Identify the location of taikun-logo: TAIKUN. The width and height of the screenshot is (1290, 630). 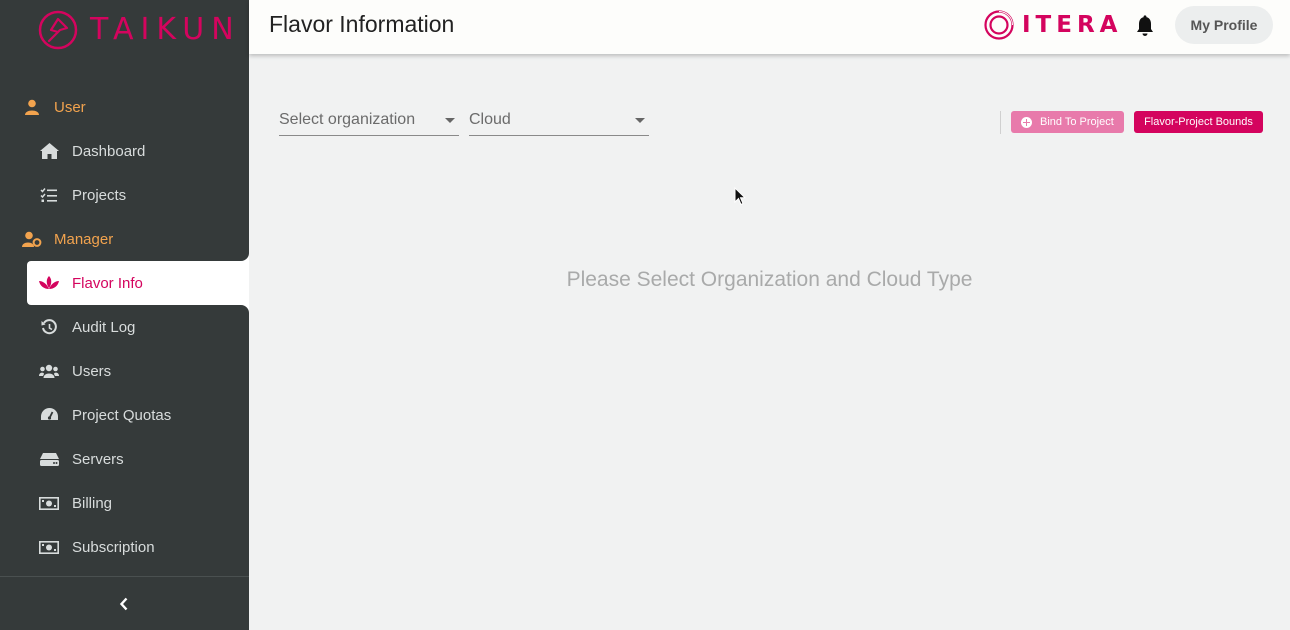
(139, 30).